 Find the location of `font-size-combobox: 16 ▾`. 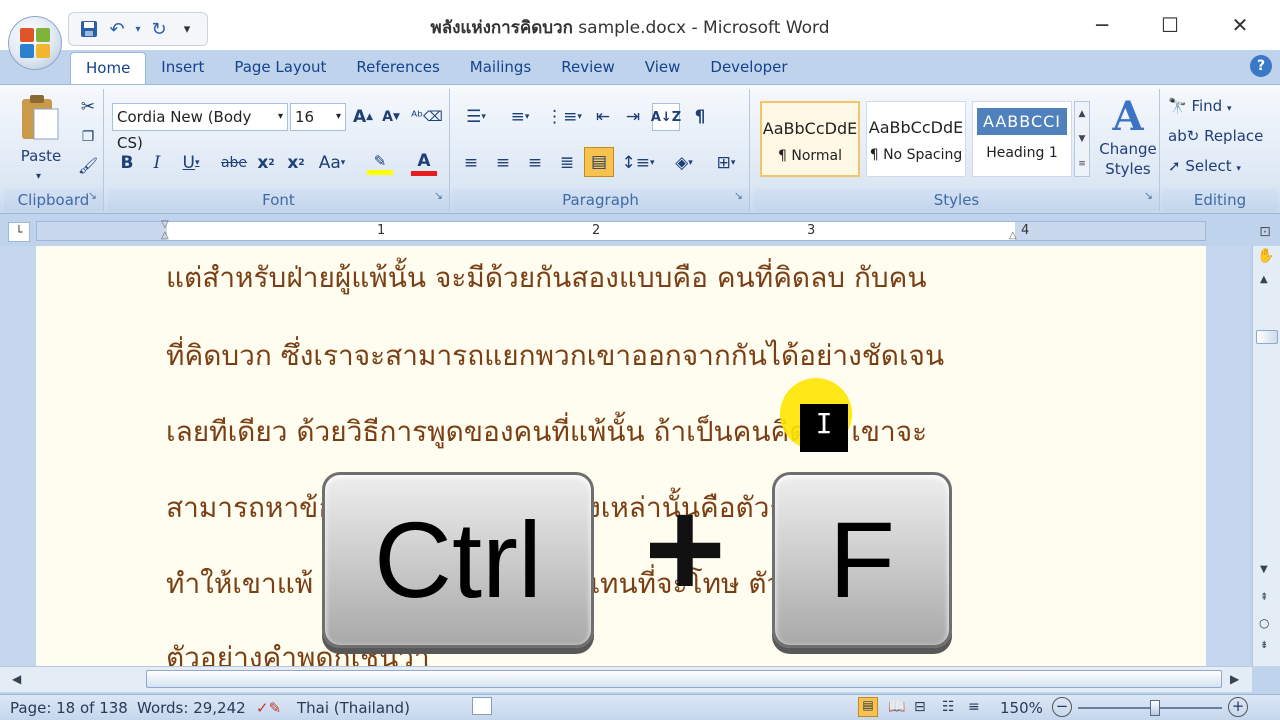

font-size-combobox: 16 ▾ is located at coordinates (318, 117).